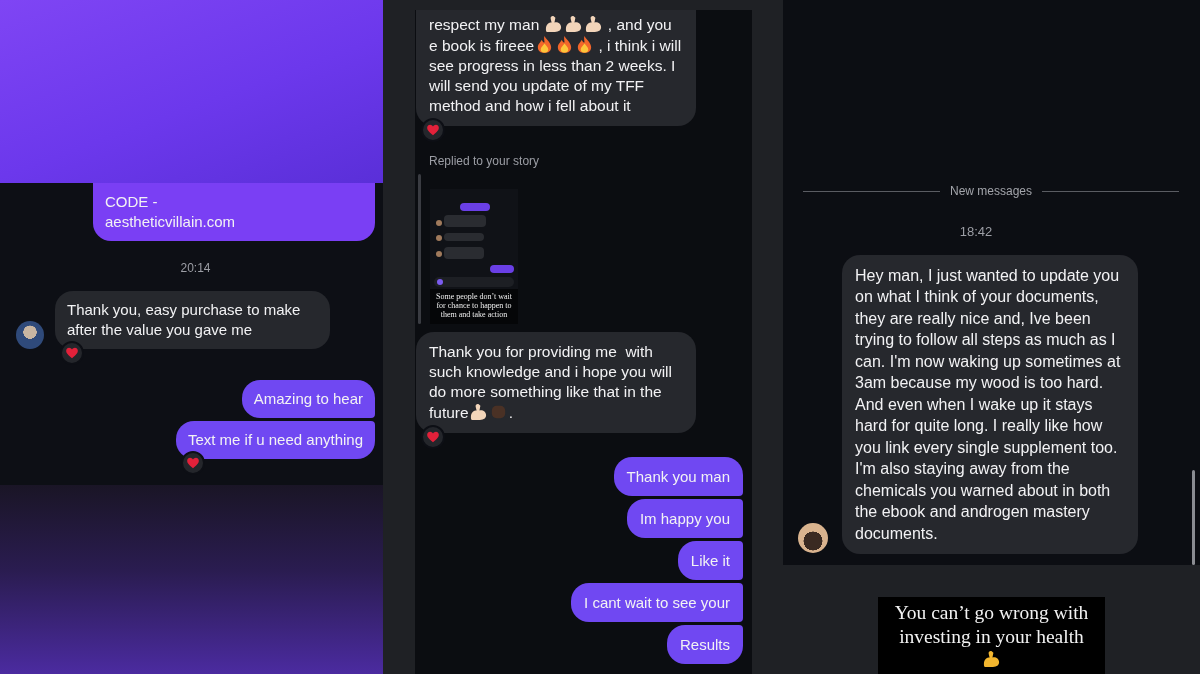 The width and height of the screenshot is (1200, 674). What do you see at coordinates (195, 268) in the screenshot?
I see `timestamp: 20:14` at bounding box center [195, 268].